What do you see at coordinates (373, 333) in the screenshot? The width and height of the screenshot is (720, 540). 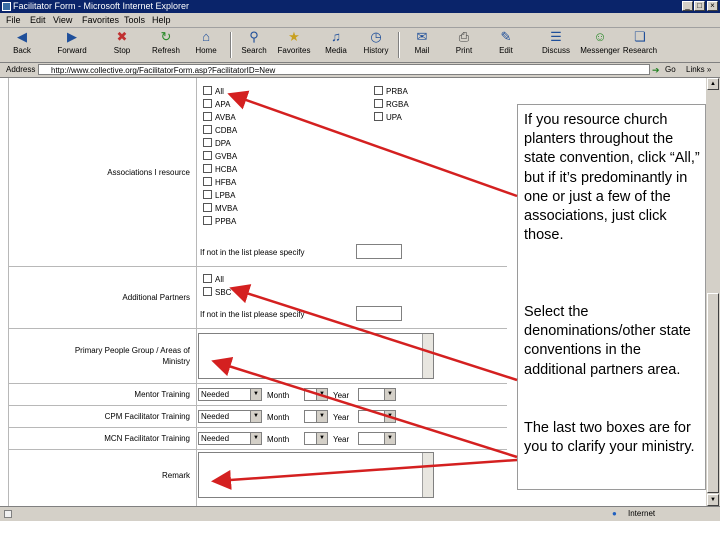 I see `arrow-to-additional-partners` at bounding box center [373, 333].